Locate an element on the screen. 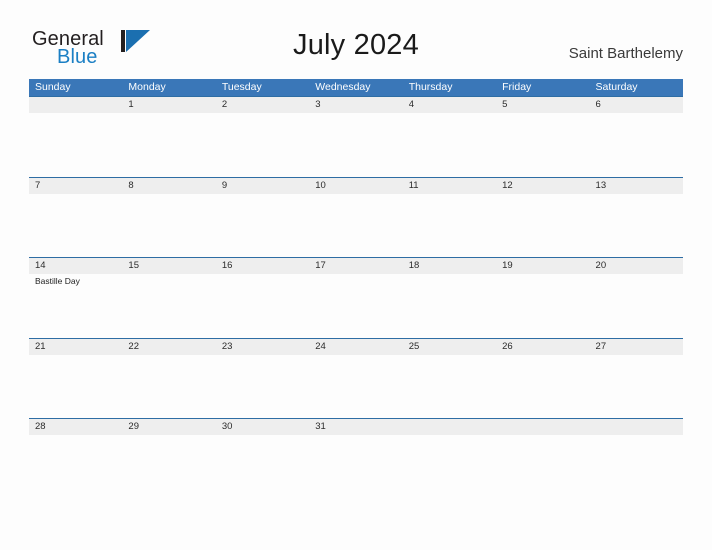 The height and width of the screenshot is (550, 712). day-number: 6 is located at coordinates (636, 105).